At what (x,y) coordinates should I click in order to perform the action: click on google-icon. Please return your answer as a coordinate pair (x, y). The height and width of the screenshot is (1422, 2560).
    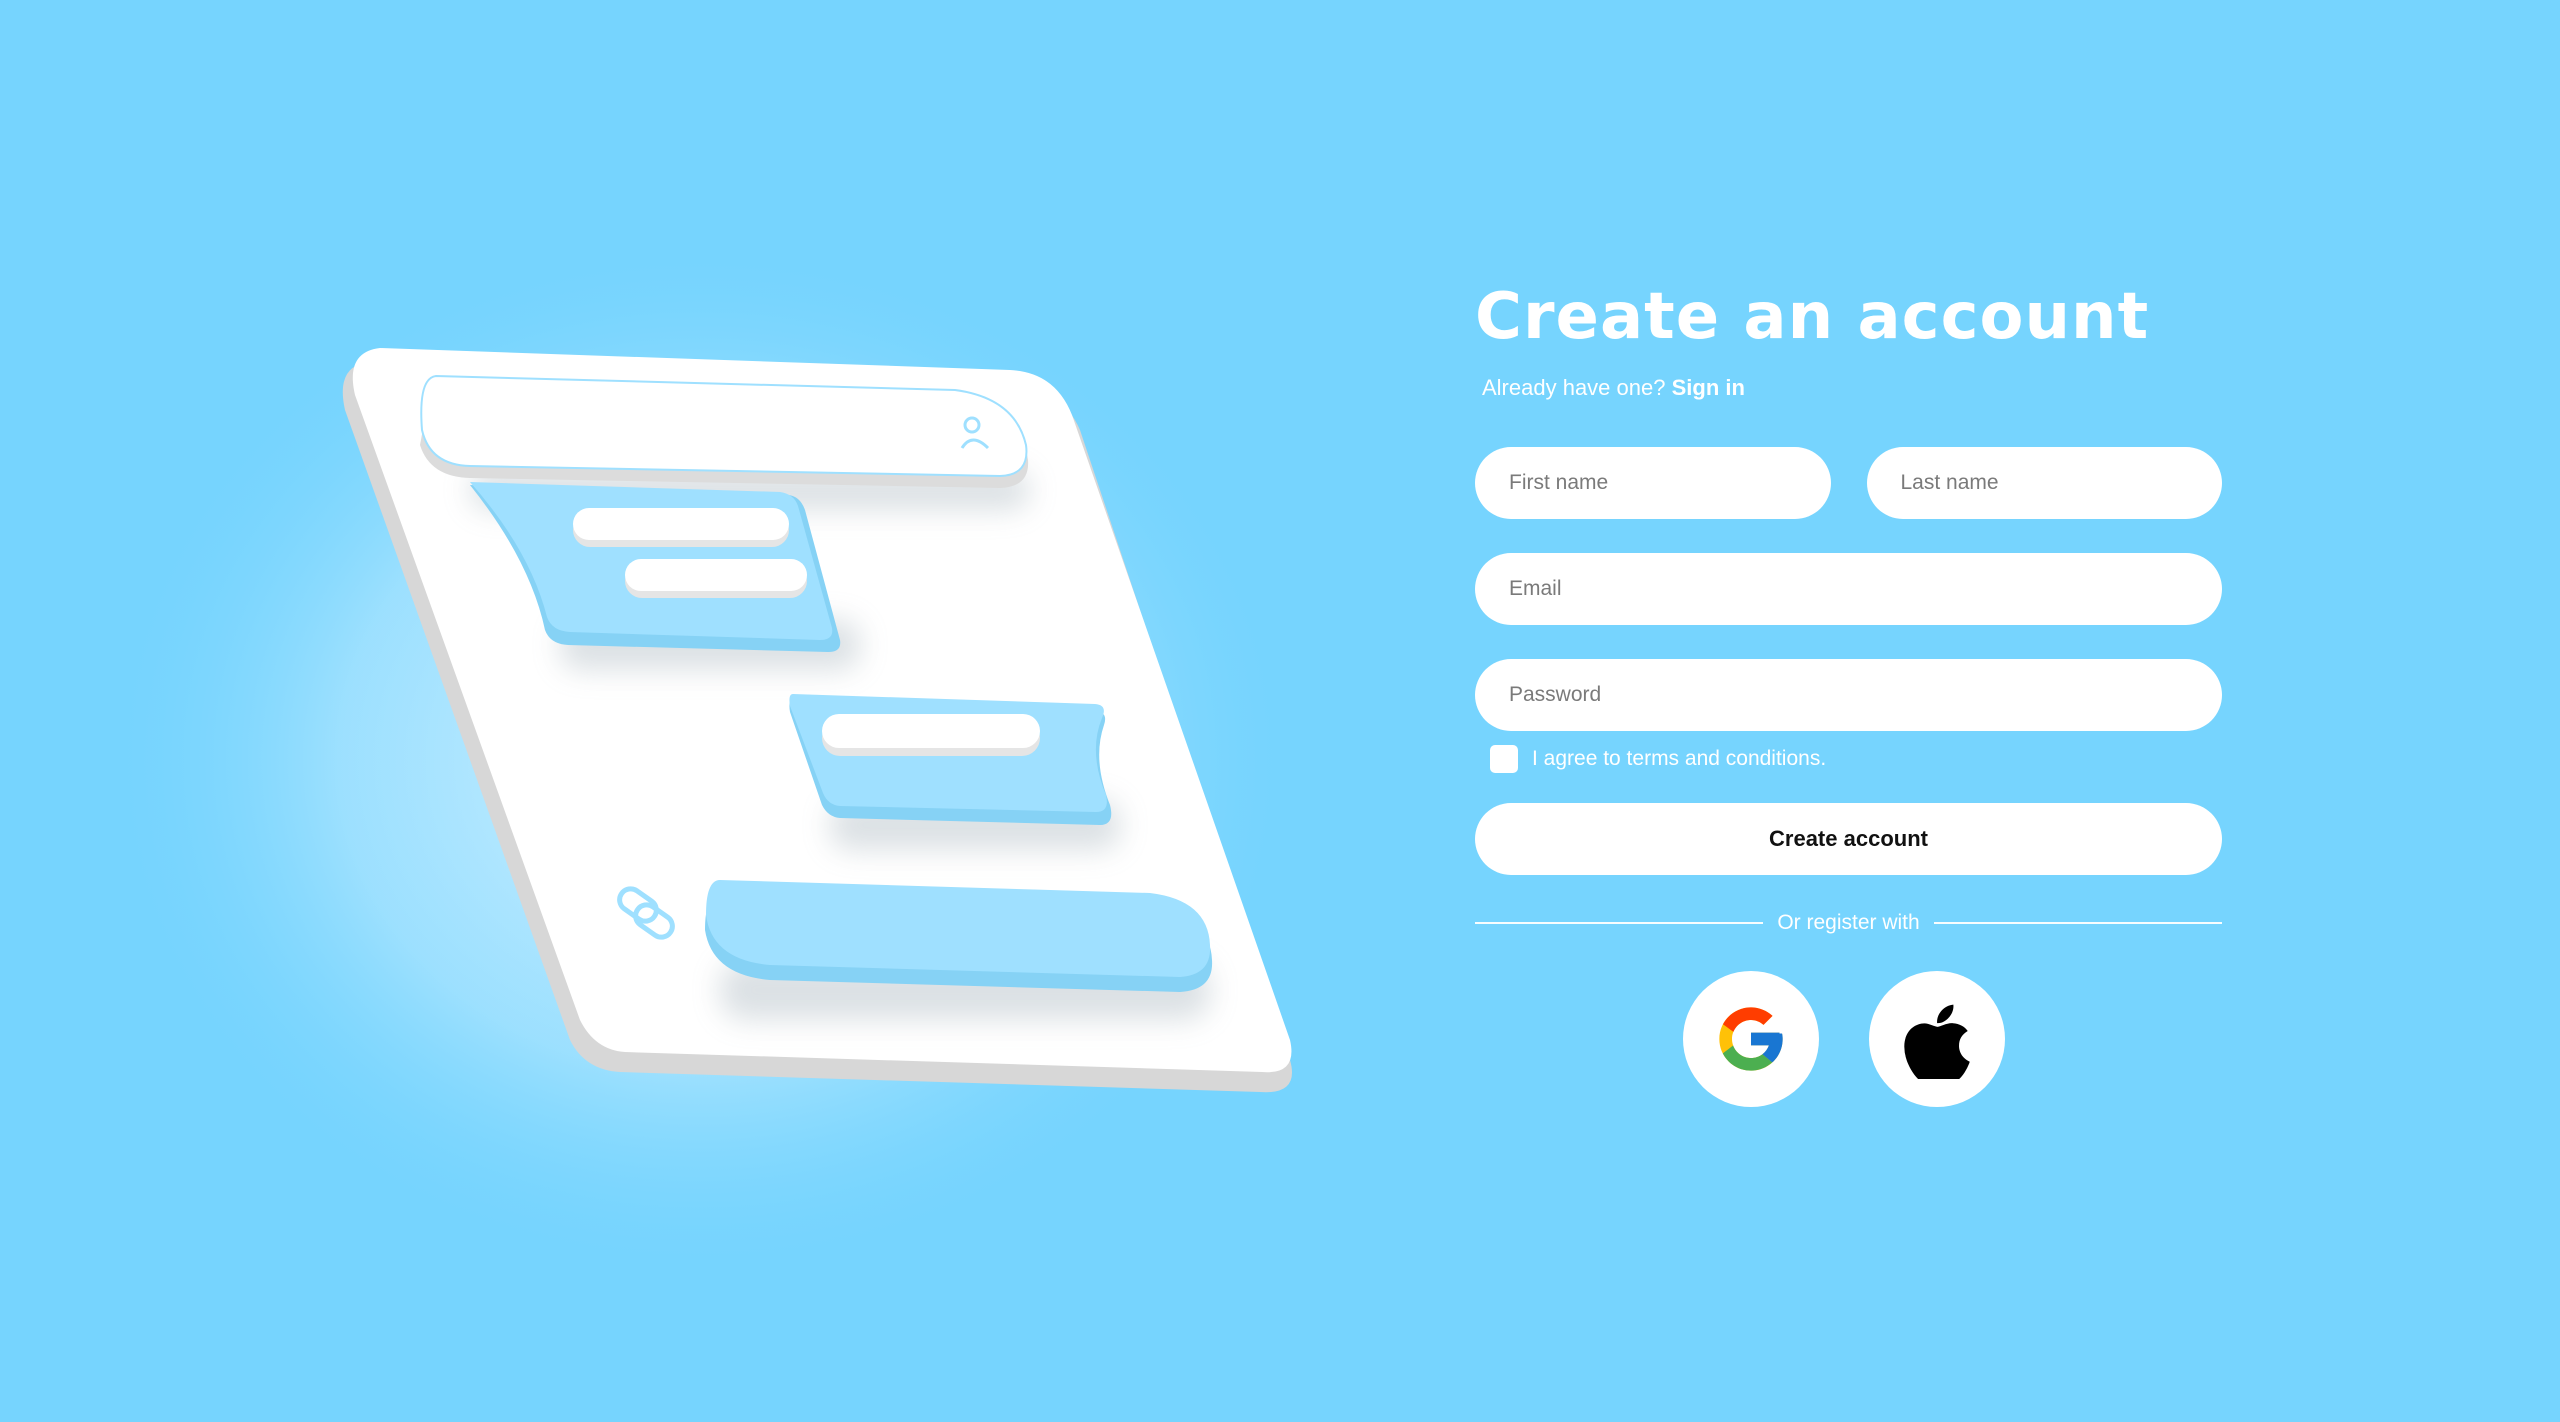
    Looking at the image, I should click on (1750, 1039).